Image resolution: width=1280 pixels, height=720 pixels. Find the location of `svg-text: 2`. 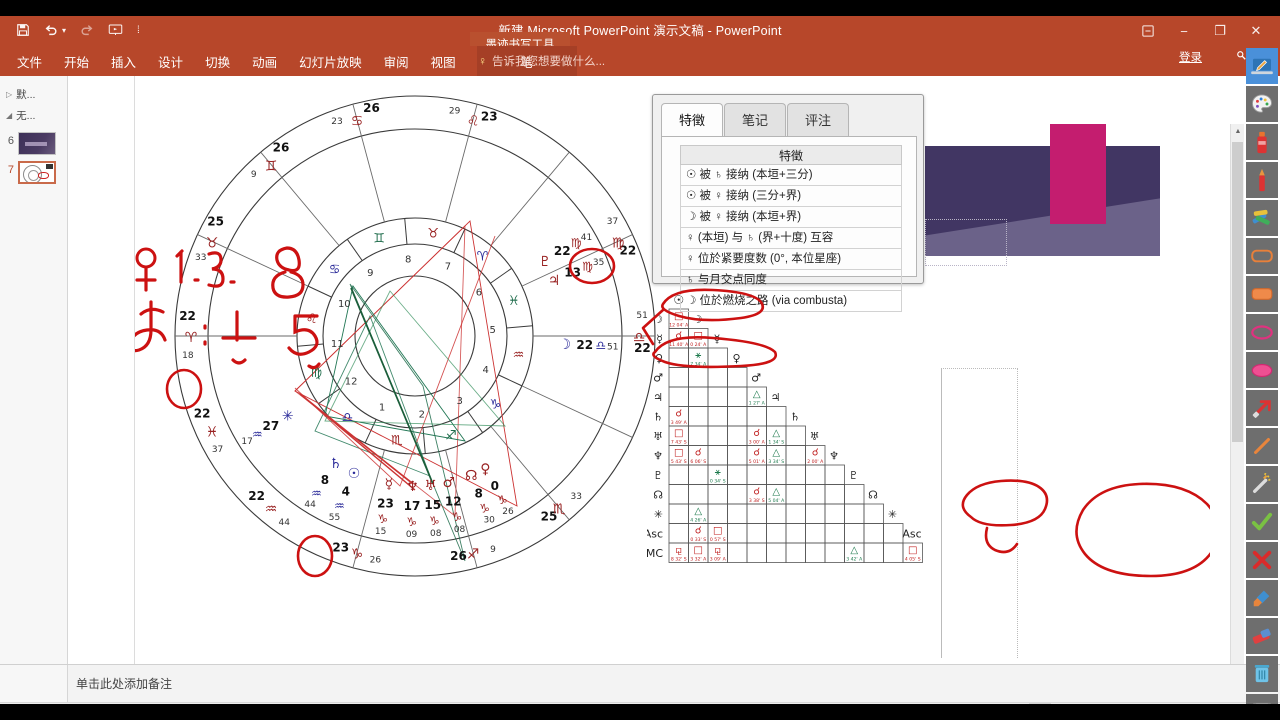

svg-text: 2 is located at coordinates (422, 415).